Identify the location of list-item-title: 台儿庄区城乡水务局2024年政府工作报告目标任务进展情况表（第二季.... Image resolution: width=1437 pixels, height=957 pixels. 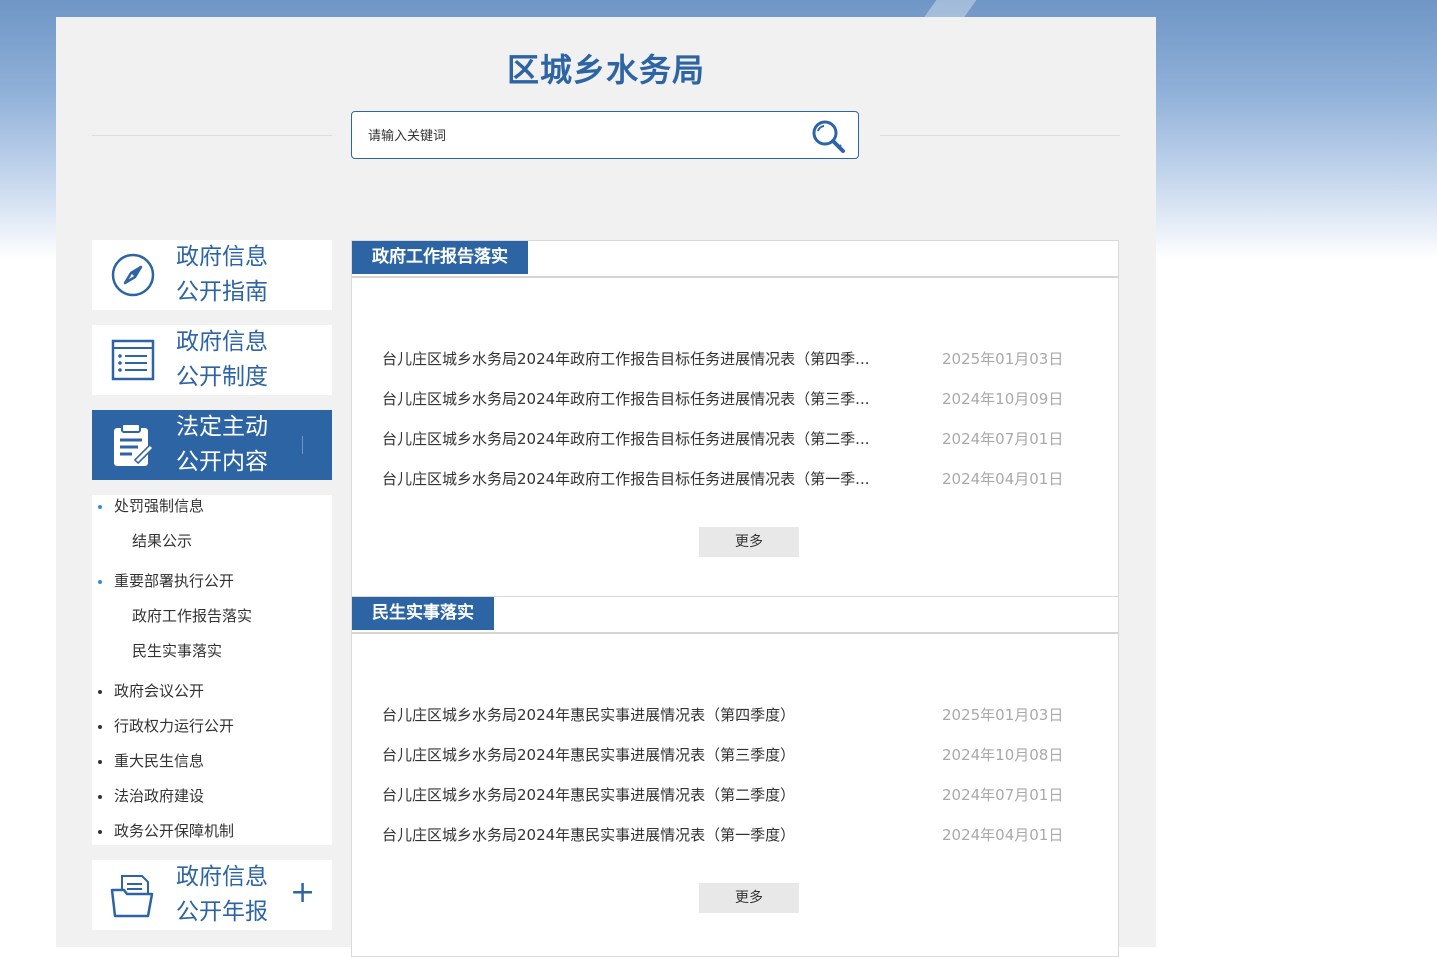
(625, 438).